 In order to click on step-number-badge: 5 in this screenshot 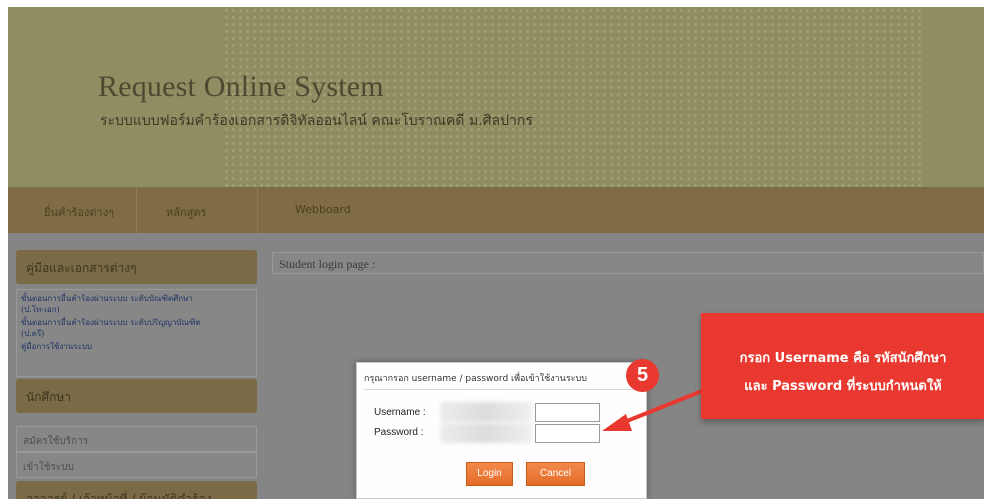, I will do `click(642, 375)`.